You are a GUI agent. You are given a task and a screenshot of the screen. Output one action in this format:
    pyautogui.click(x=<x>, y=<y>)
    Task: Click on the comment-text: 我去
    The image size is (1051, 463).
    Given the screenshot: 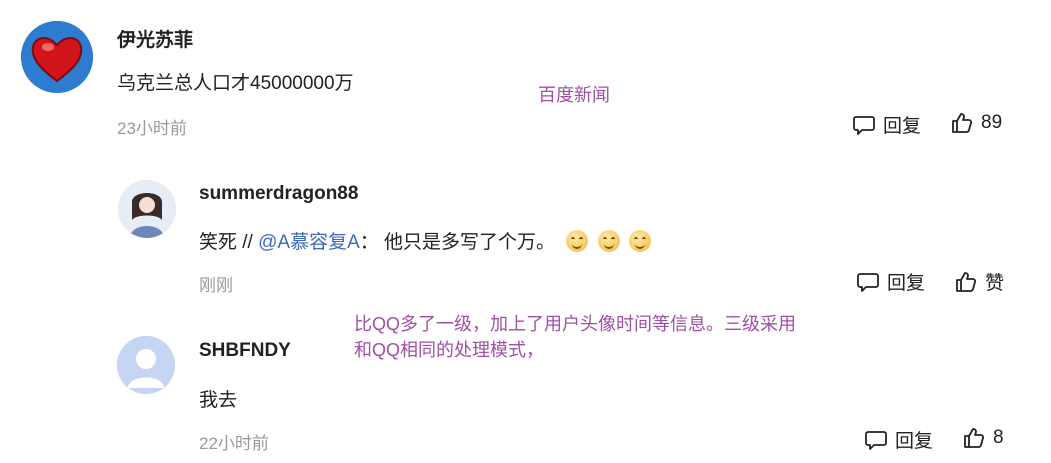 What is the action you would take?
    pyautogui.click(x=218, y=400)
    